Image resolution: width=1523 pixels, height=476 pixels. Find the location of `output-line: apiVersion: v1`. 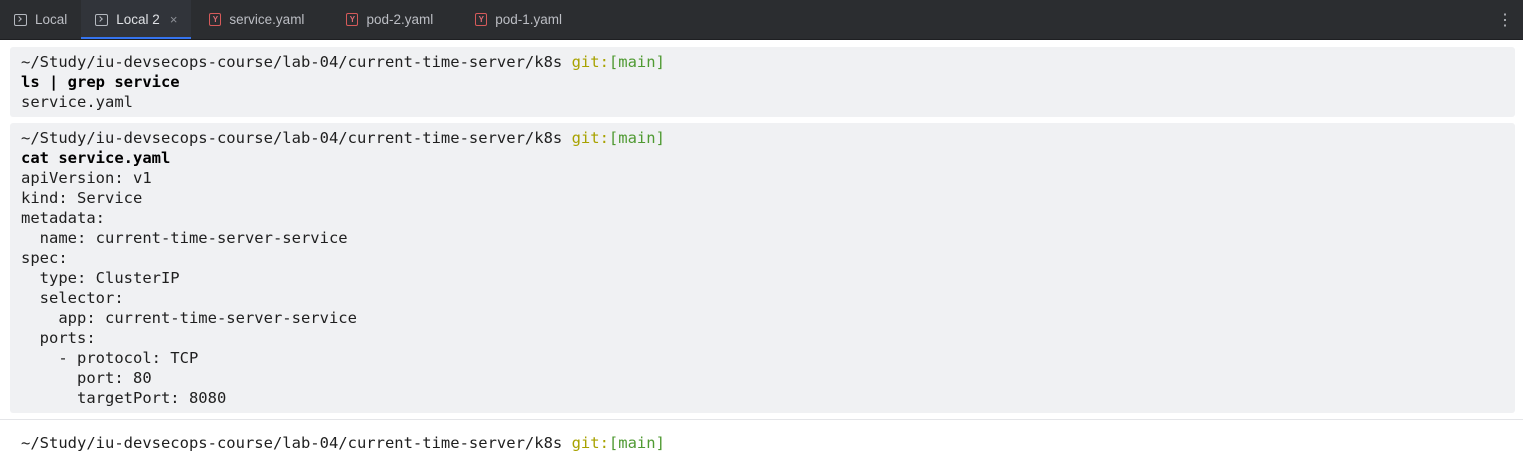

output-line: apiVersion: v1 is located at coordinates (86, 178).